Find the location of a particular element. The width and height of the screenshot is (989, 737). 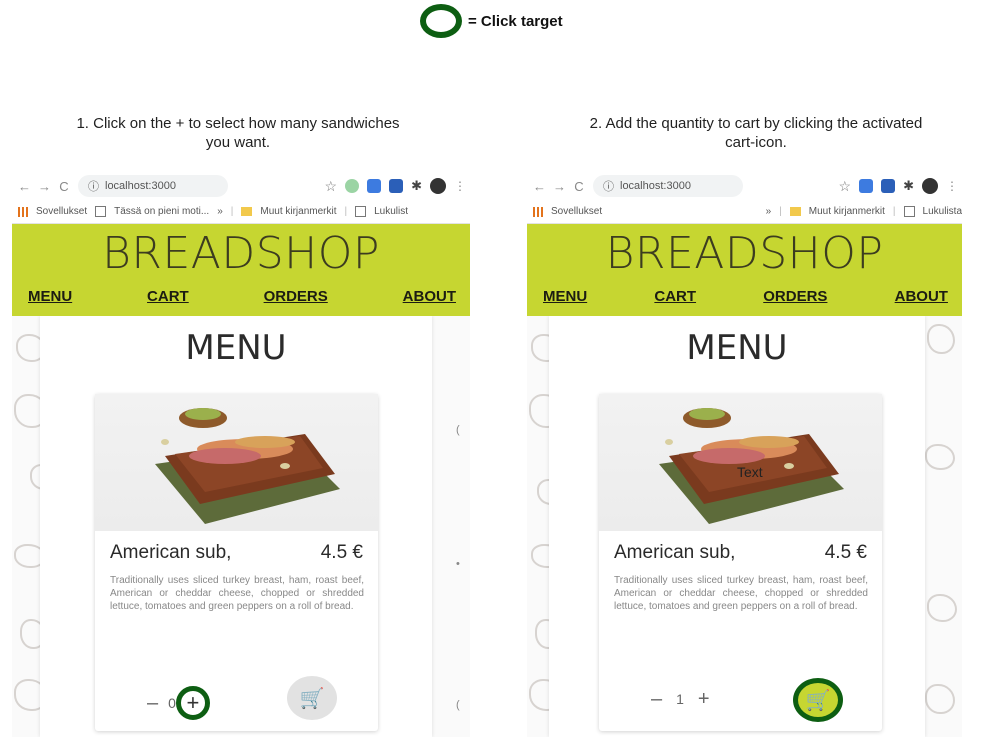

extension-green-icon is located at coordinates (352, 186).